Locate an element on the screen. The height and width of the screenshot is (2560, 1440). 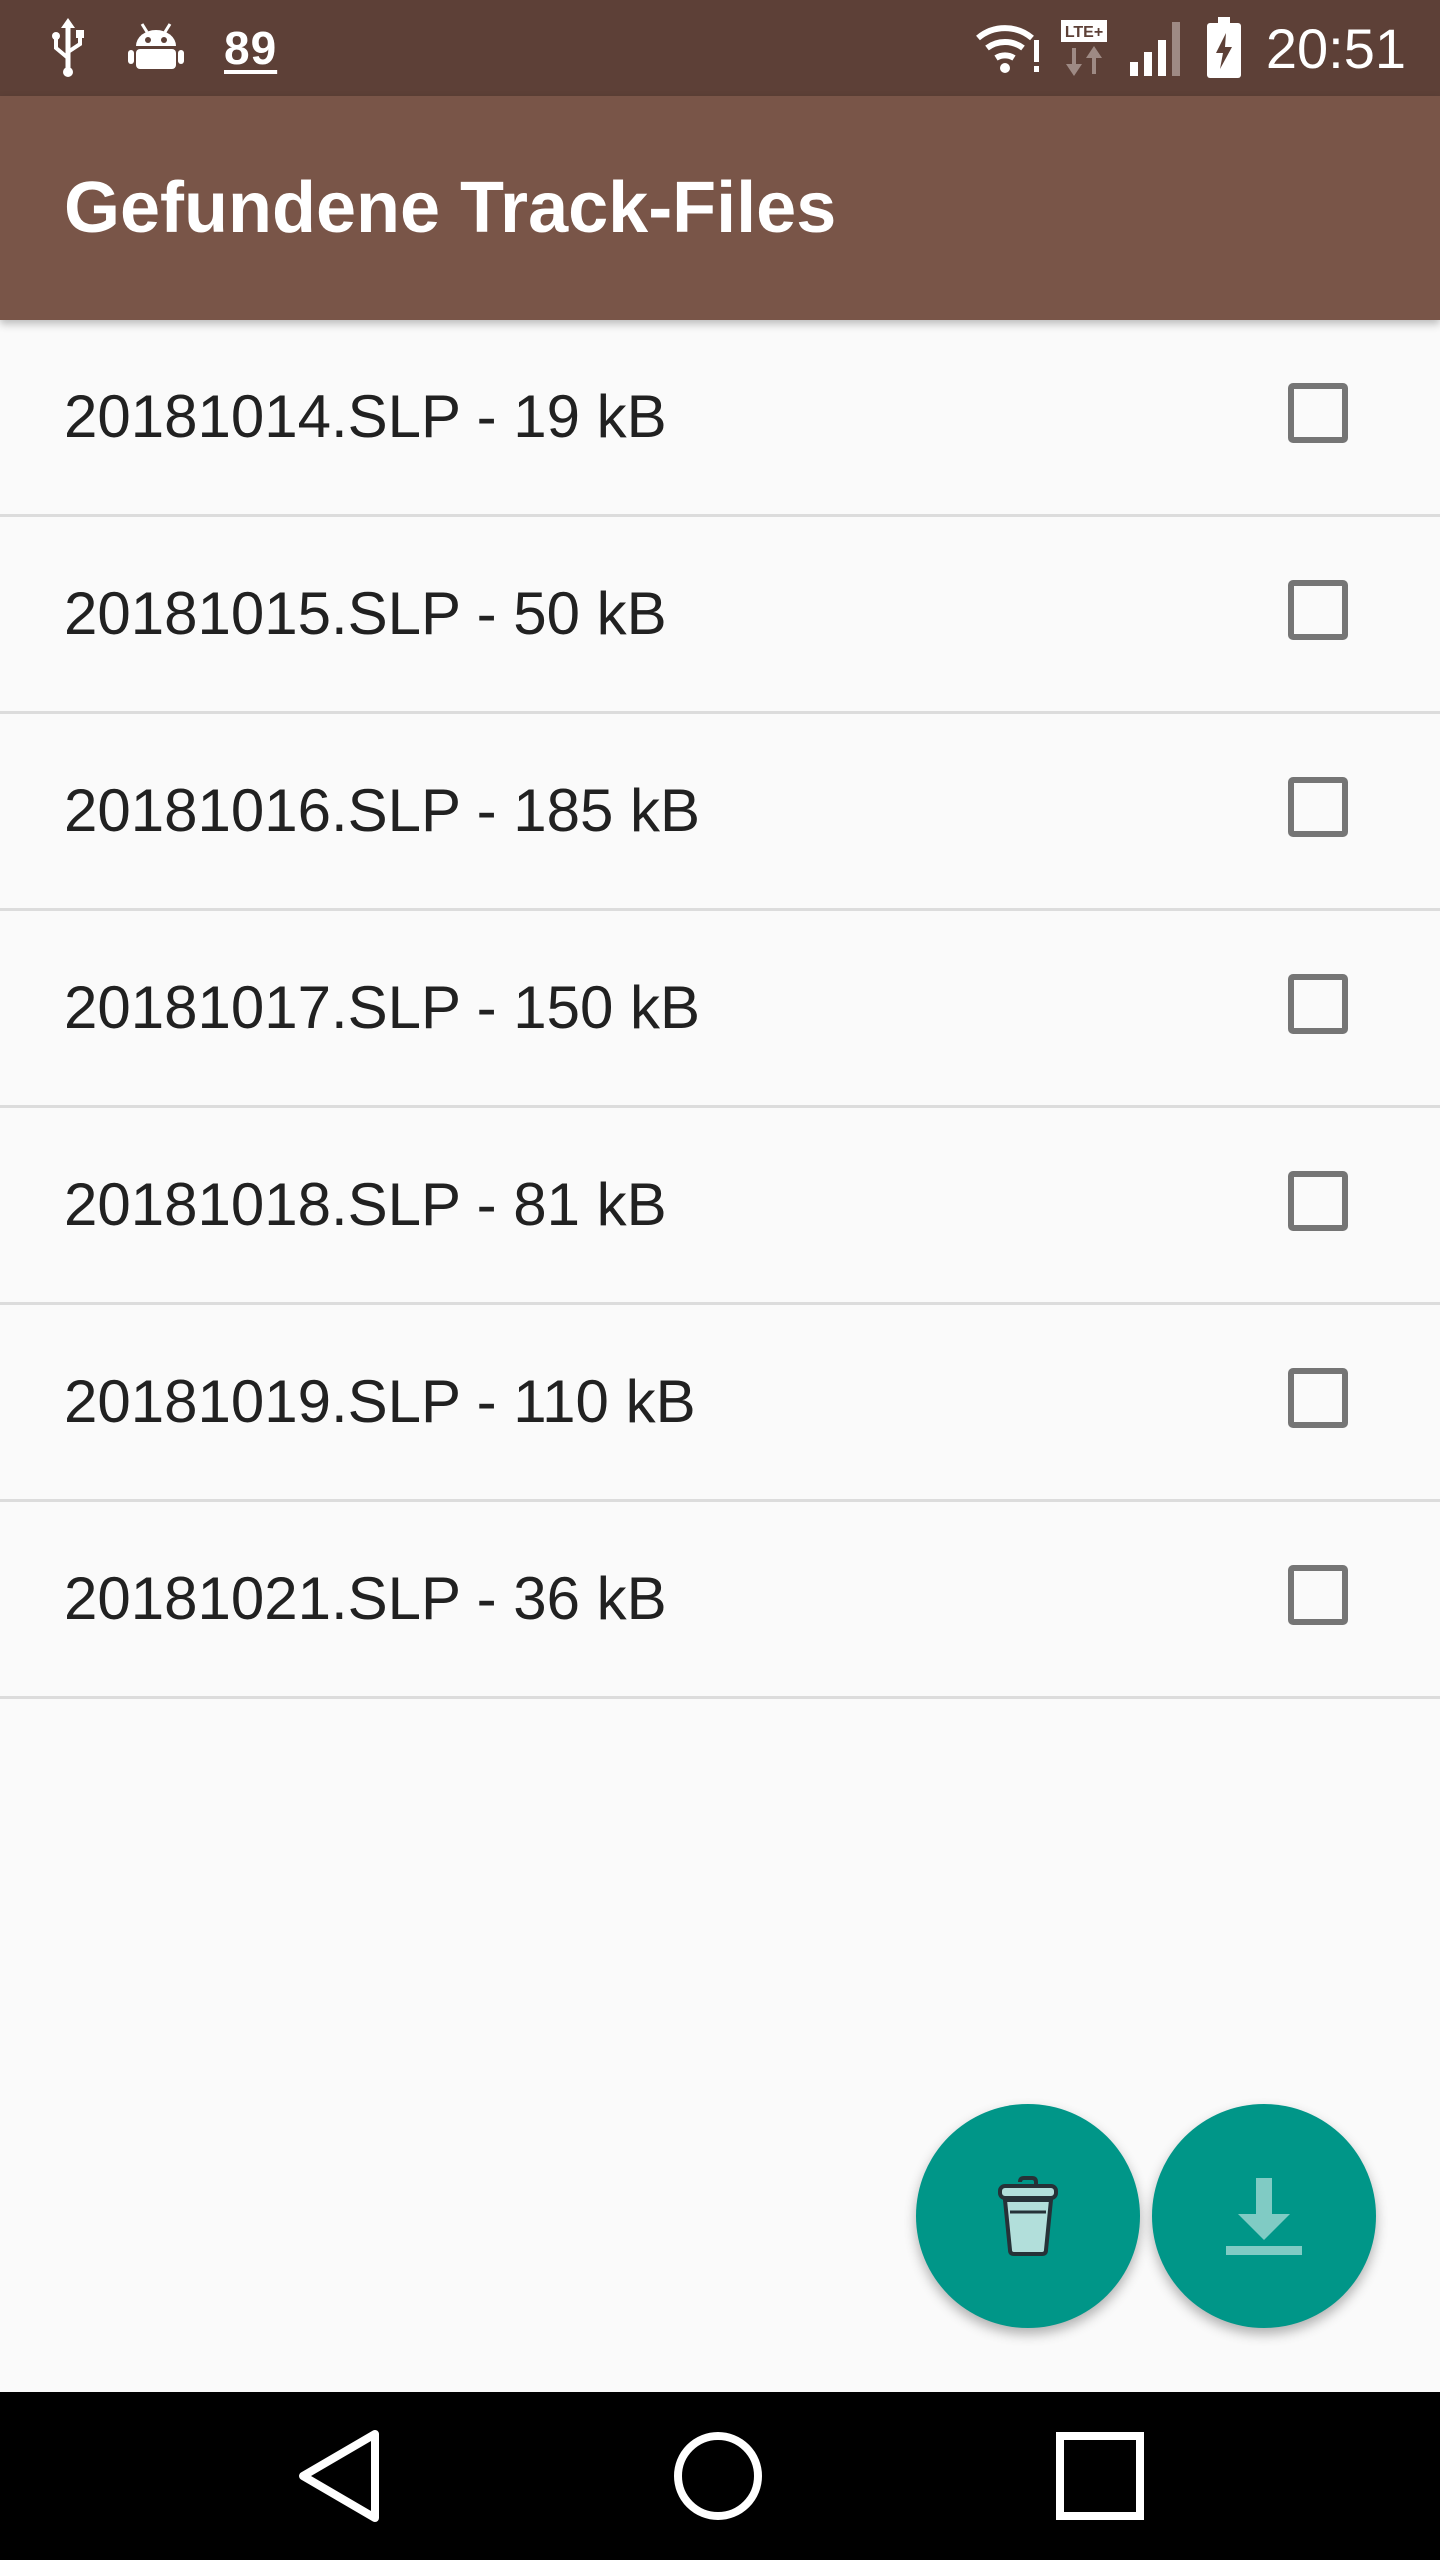
back-icon is located at coordinates (340, 2476).